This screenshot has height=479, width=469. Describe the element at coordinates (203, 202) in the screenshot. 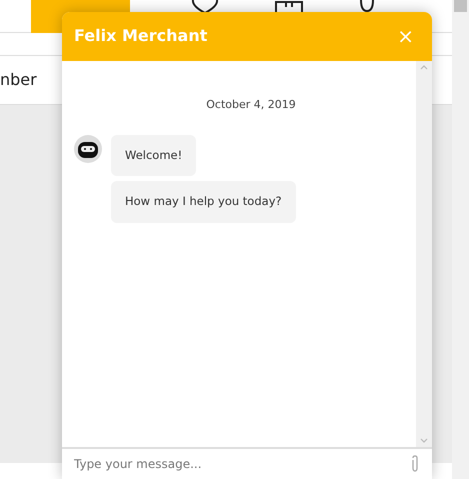

I see `message-bubble: How may I help you today?` at that location.